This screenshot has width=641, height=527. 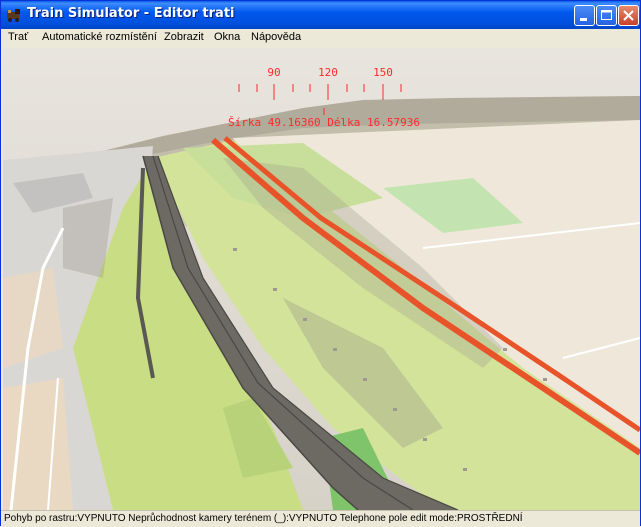 I want to click on compass-label-90: 90, so click(x=273, y=72).